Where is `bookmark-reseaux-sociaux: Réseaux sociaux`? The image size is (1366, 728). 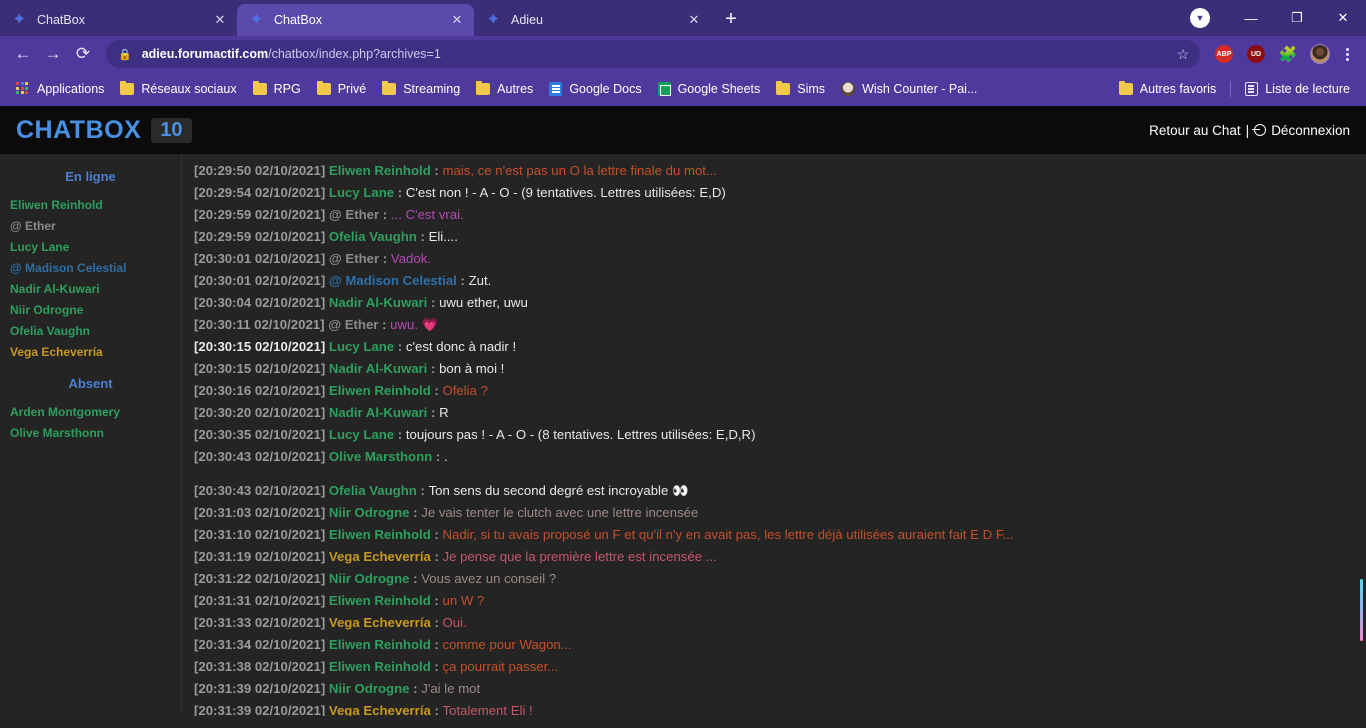
bookmark-reseaux-sociaux: Réseaux sociaux is located at coordinates (178, 89).